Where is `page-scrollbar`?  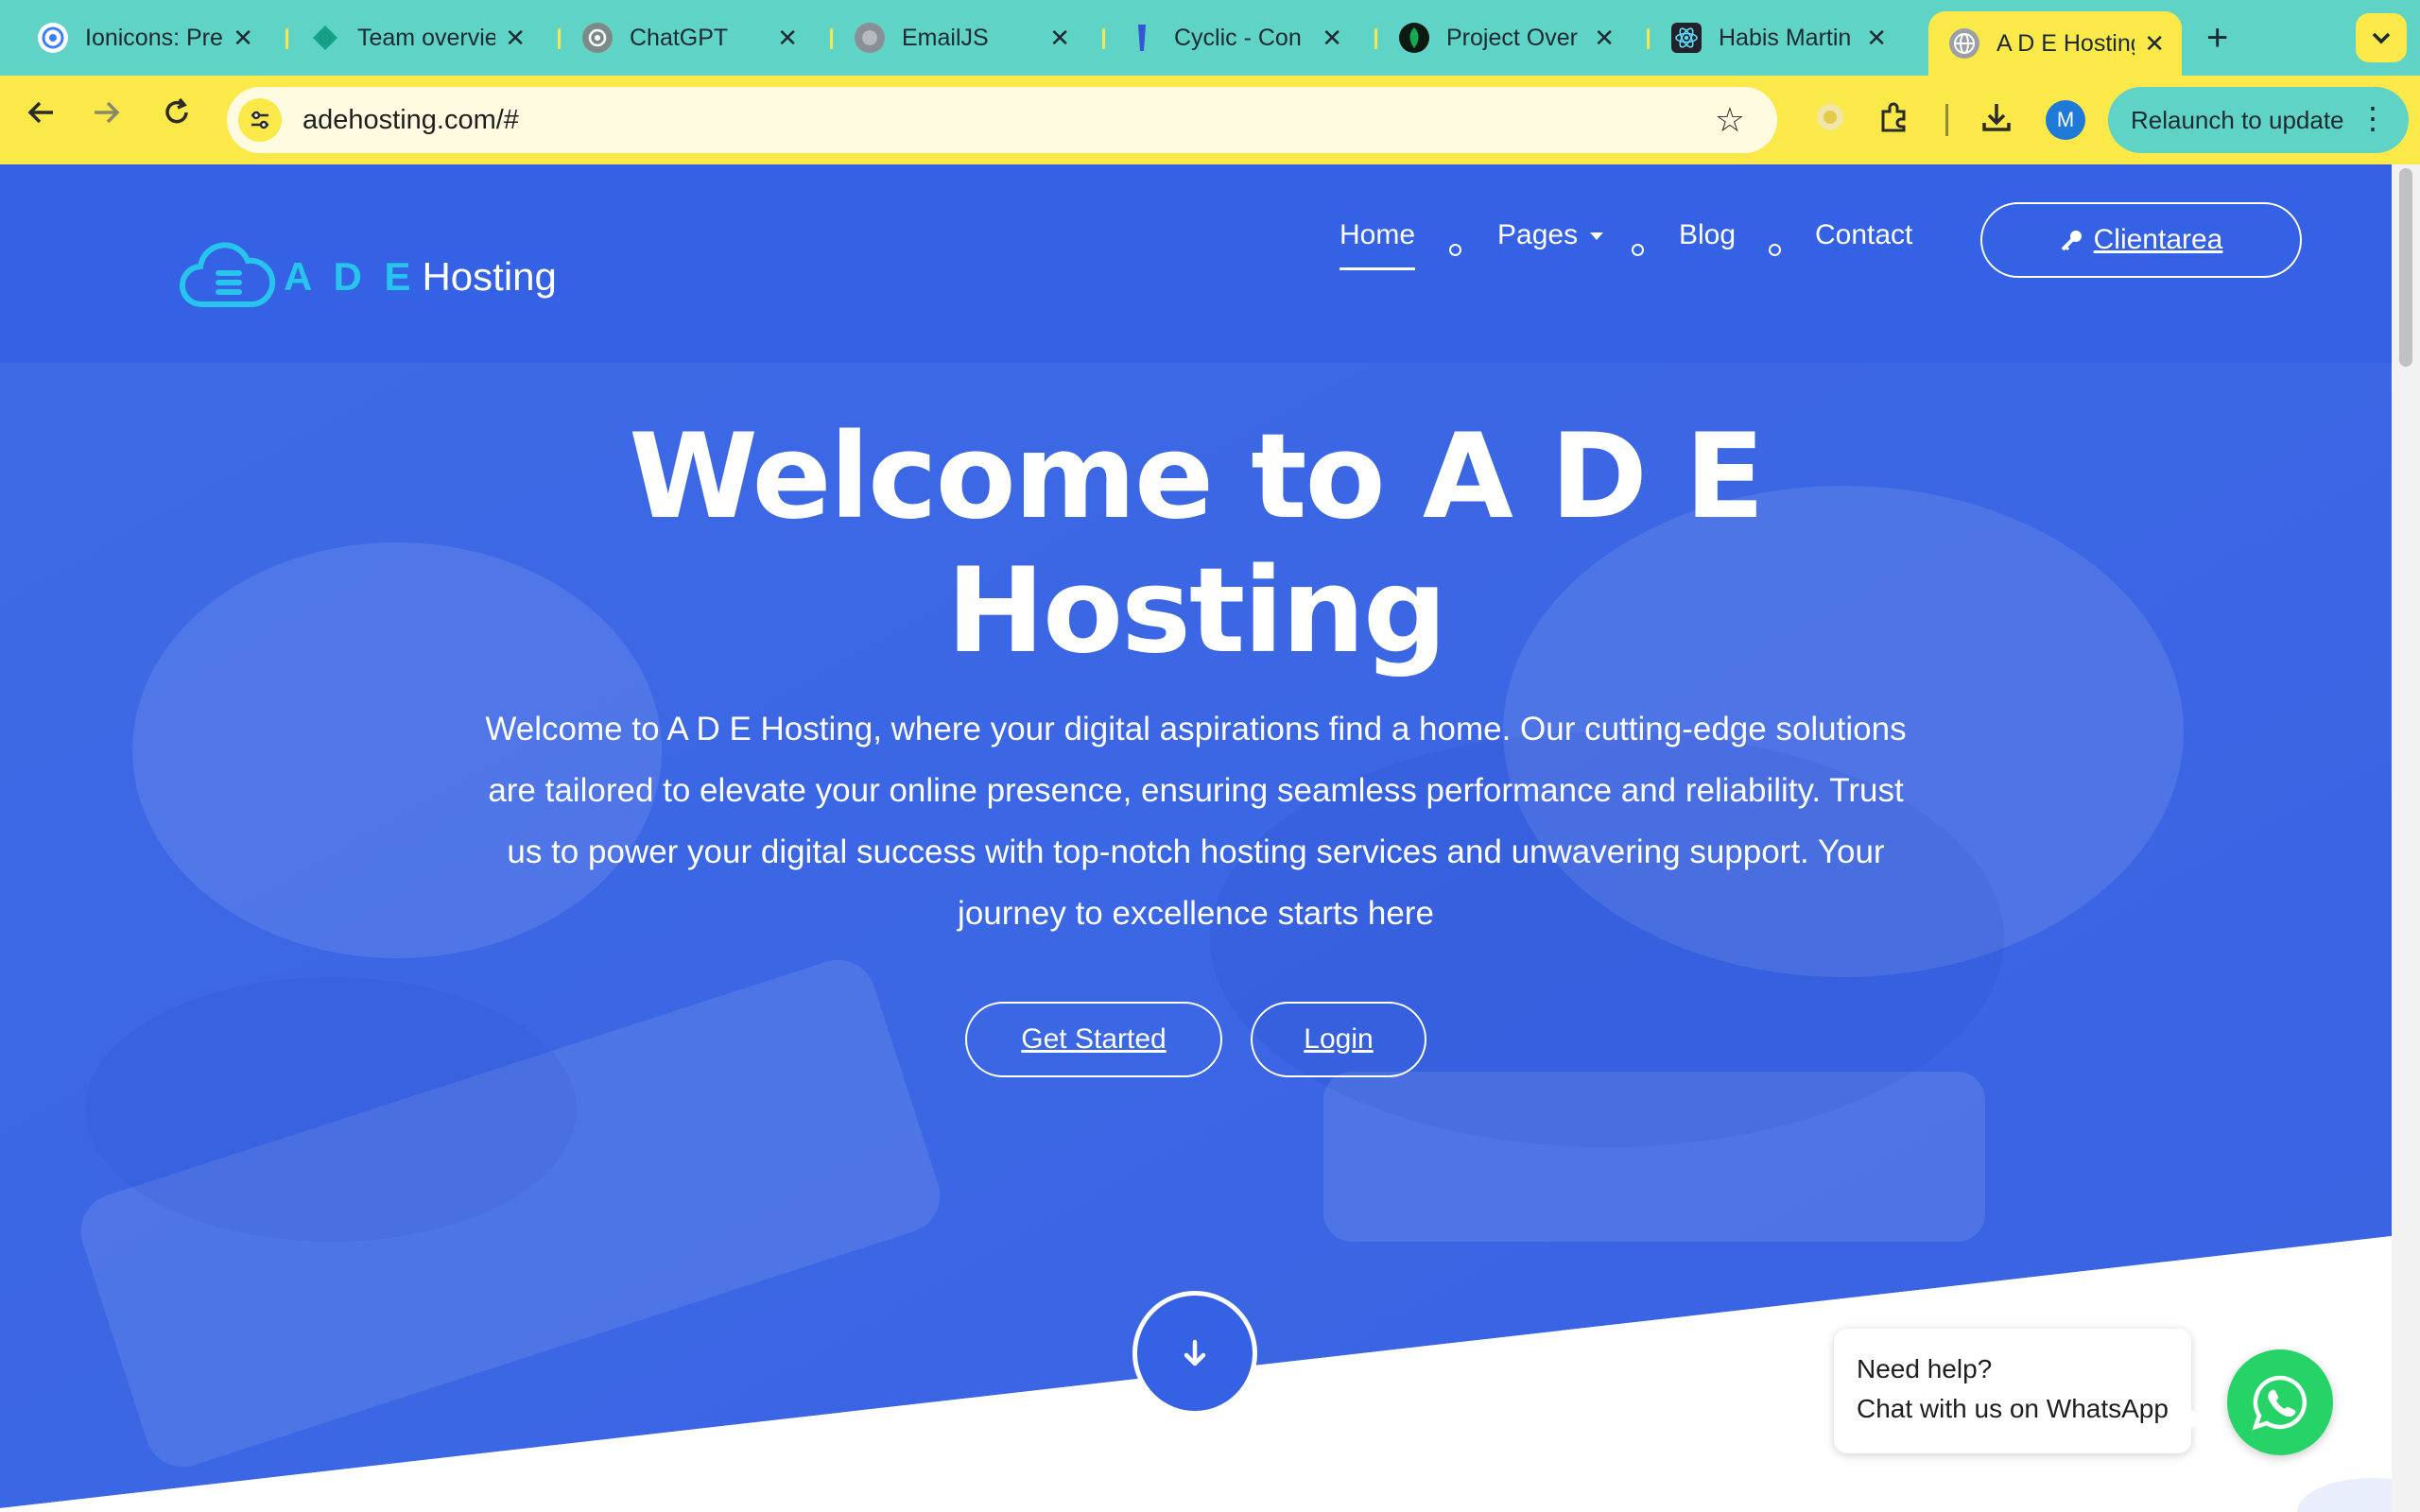 page-scrollbar is located at coordinates (2406, 838).